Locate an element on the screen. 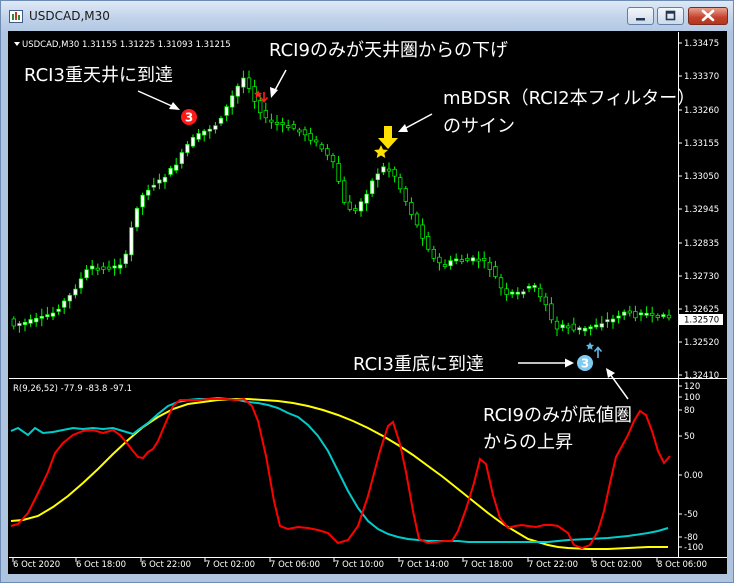 The image size is (734, 583). rci9-bottom-label-line2: からの上昇 is located at coordinates (528, 442).